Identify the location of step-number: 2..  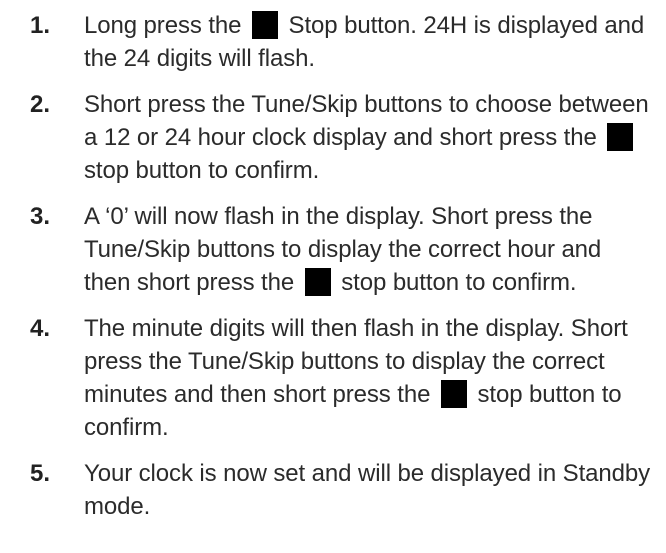
(40, 104).